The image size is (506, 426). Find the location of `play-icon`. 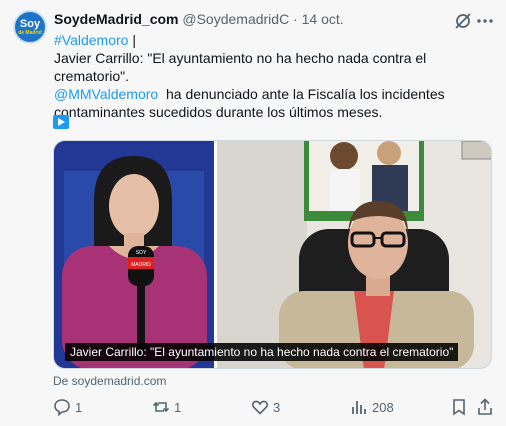

play-icon is located at coordinates (61, 122).